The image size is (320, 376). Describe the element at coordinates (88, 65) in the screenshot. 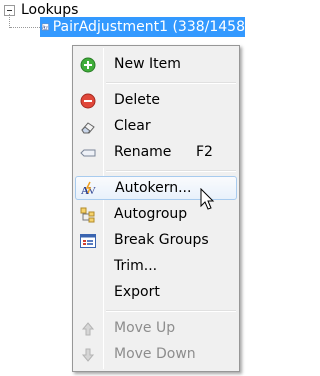

I see `new-item-icon` at that location.